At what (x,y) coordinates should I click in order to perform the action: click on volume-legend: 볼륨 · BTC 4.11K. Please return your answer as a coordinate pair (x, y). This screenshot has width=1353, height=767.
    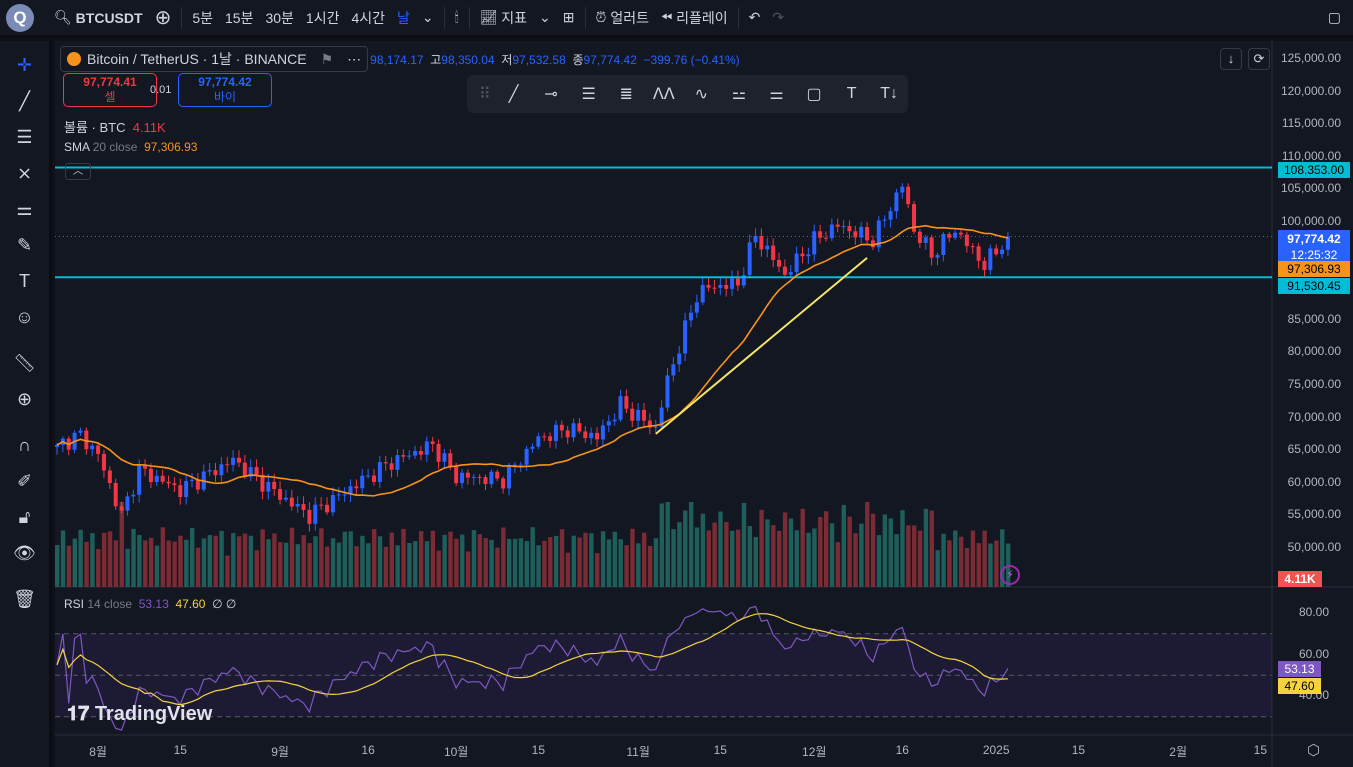
    Looking at the image, I should click on (115, 127).